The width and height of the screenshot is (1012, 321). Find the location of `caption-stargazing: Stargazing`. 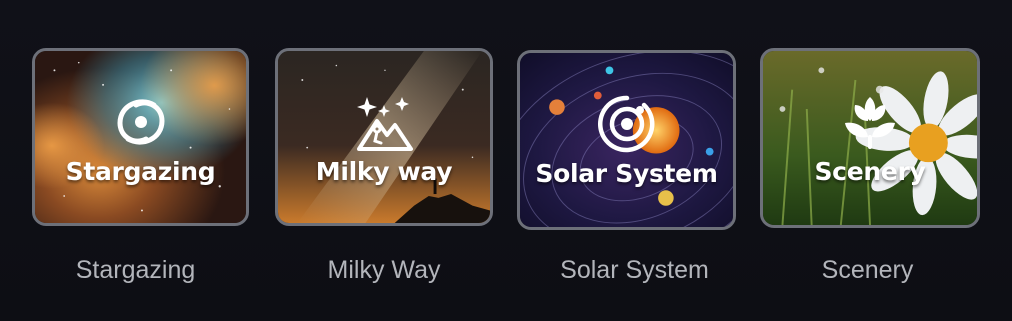

caption-stargazing: Stargazing is located at coordinates (135, 270).